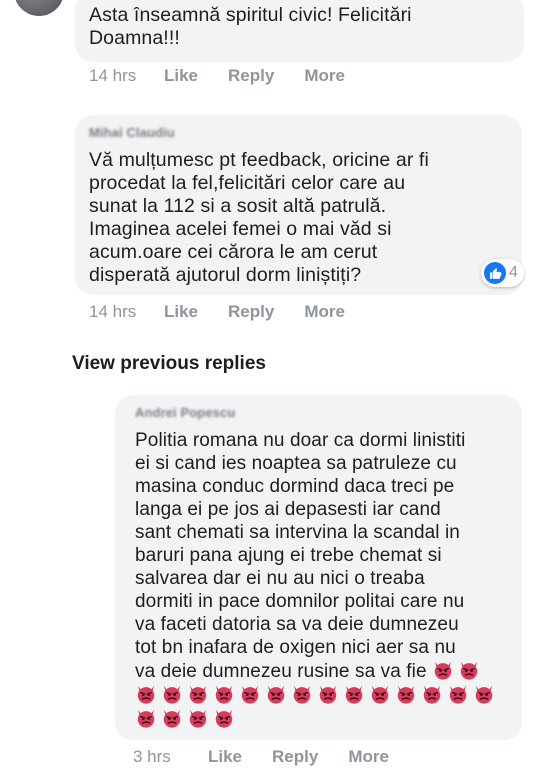  I want to click on like-icon, so click(495, 273).